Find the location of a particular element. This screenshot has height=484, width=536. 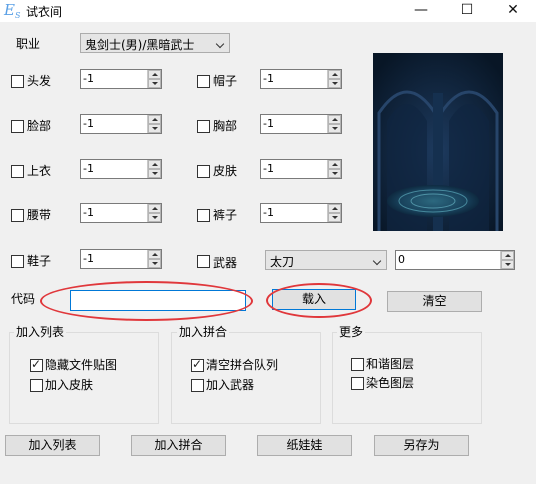

window-title: 试衣间 is located at coordinates (44, 12).